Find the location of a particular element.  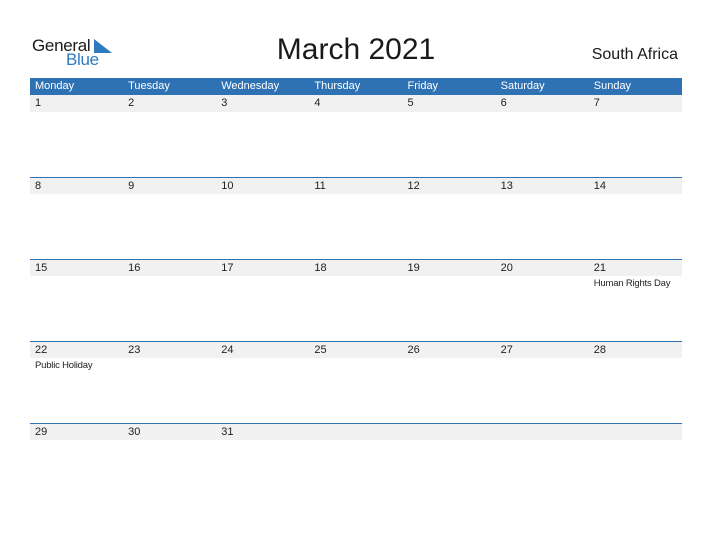

day-number: 21 is located at coordinates (599, 268).